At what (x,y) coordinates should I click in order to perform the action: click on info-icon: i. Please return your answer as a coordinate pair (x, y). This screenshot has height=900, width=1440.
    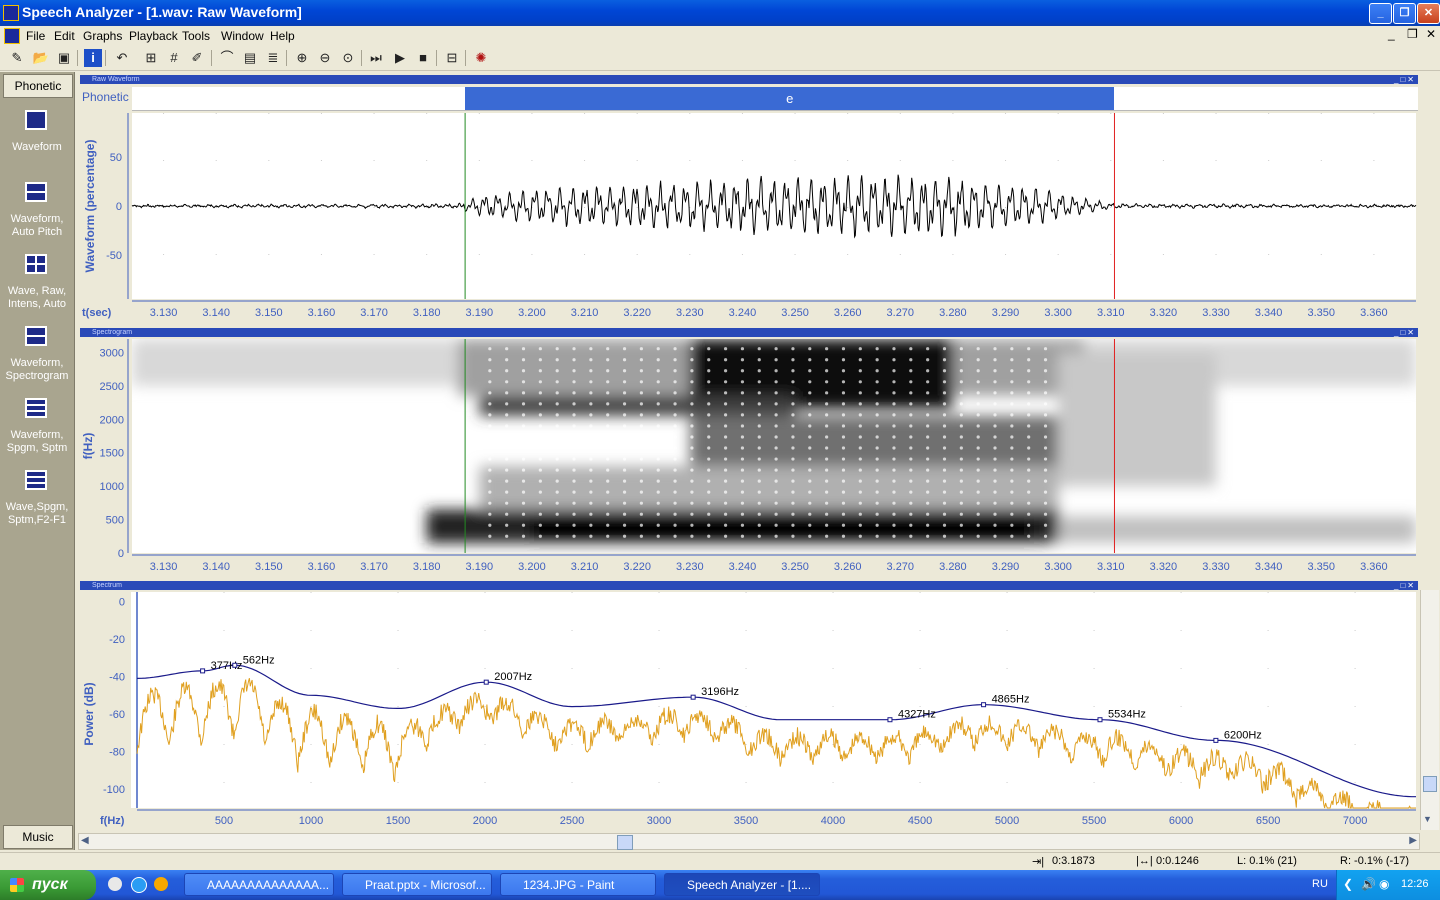
    Looking at the image, I should click on (93, 58).